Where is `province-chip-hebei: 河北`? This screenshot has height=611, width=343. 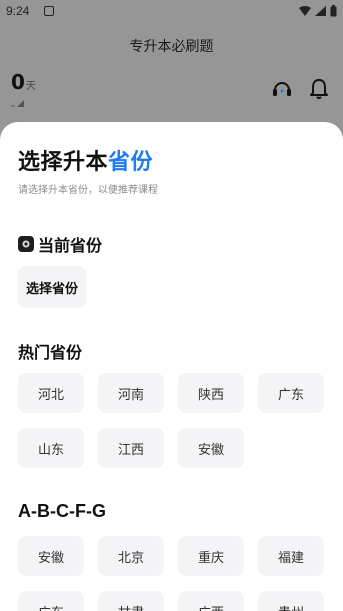 province-chip-hebei: 河北 is located at coordinates (51, 393).